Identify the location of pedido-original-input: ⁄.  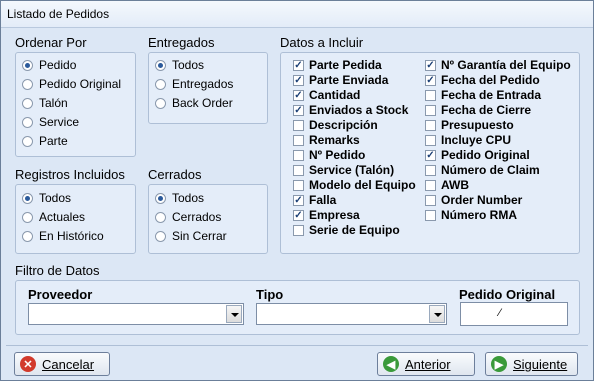
(514, 314).